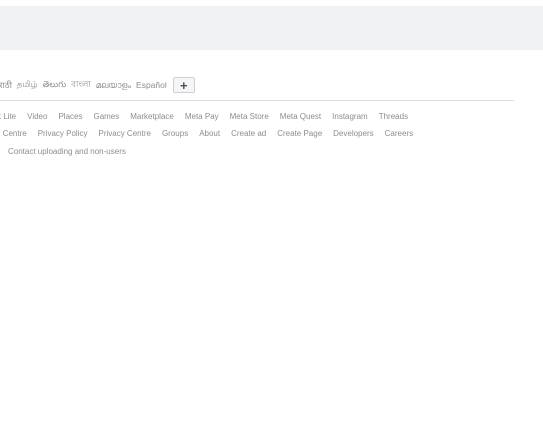 Image resolution: width=543 pixels, height=433 pixels. Describe the element at coordinates (81, 85) in the screenshot. I see `language-bengali: বাংলা` at that location.